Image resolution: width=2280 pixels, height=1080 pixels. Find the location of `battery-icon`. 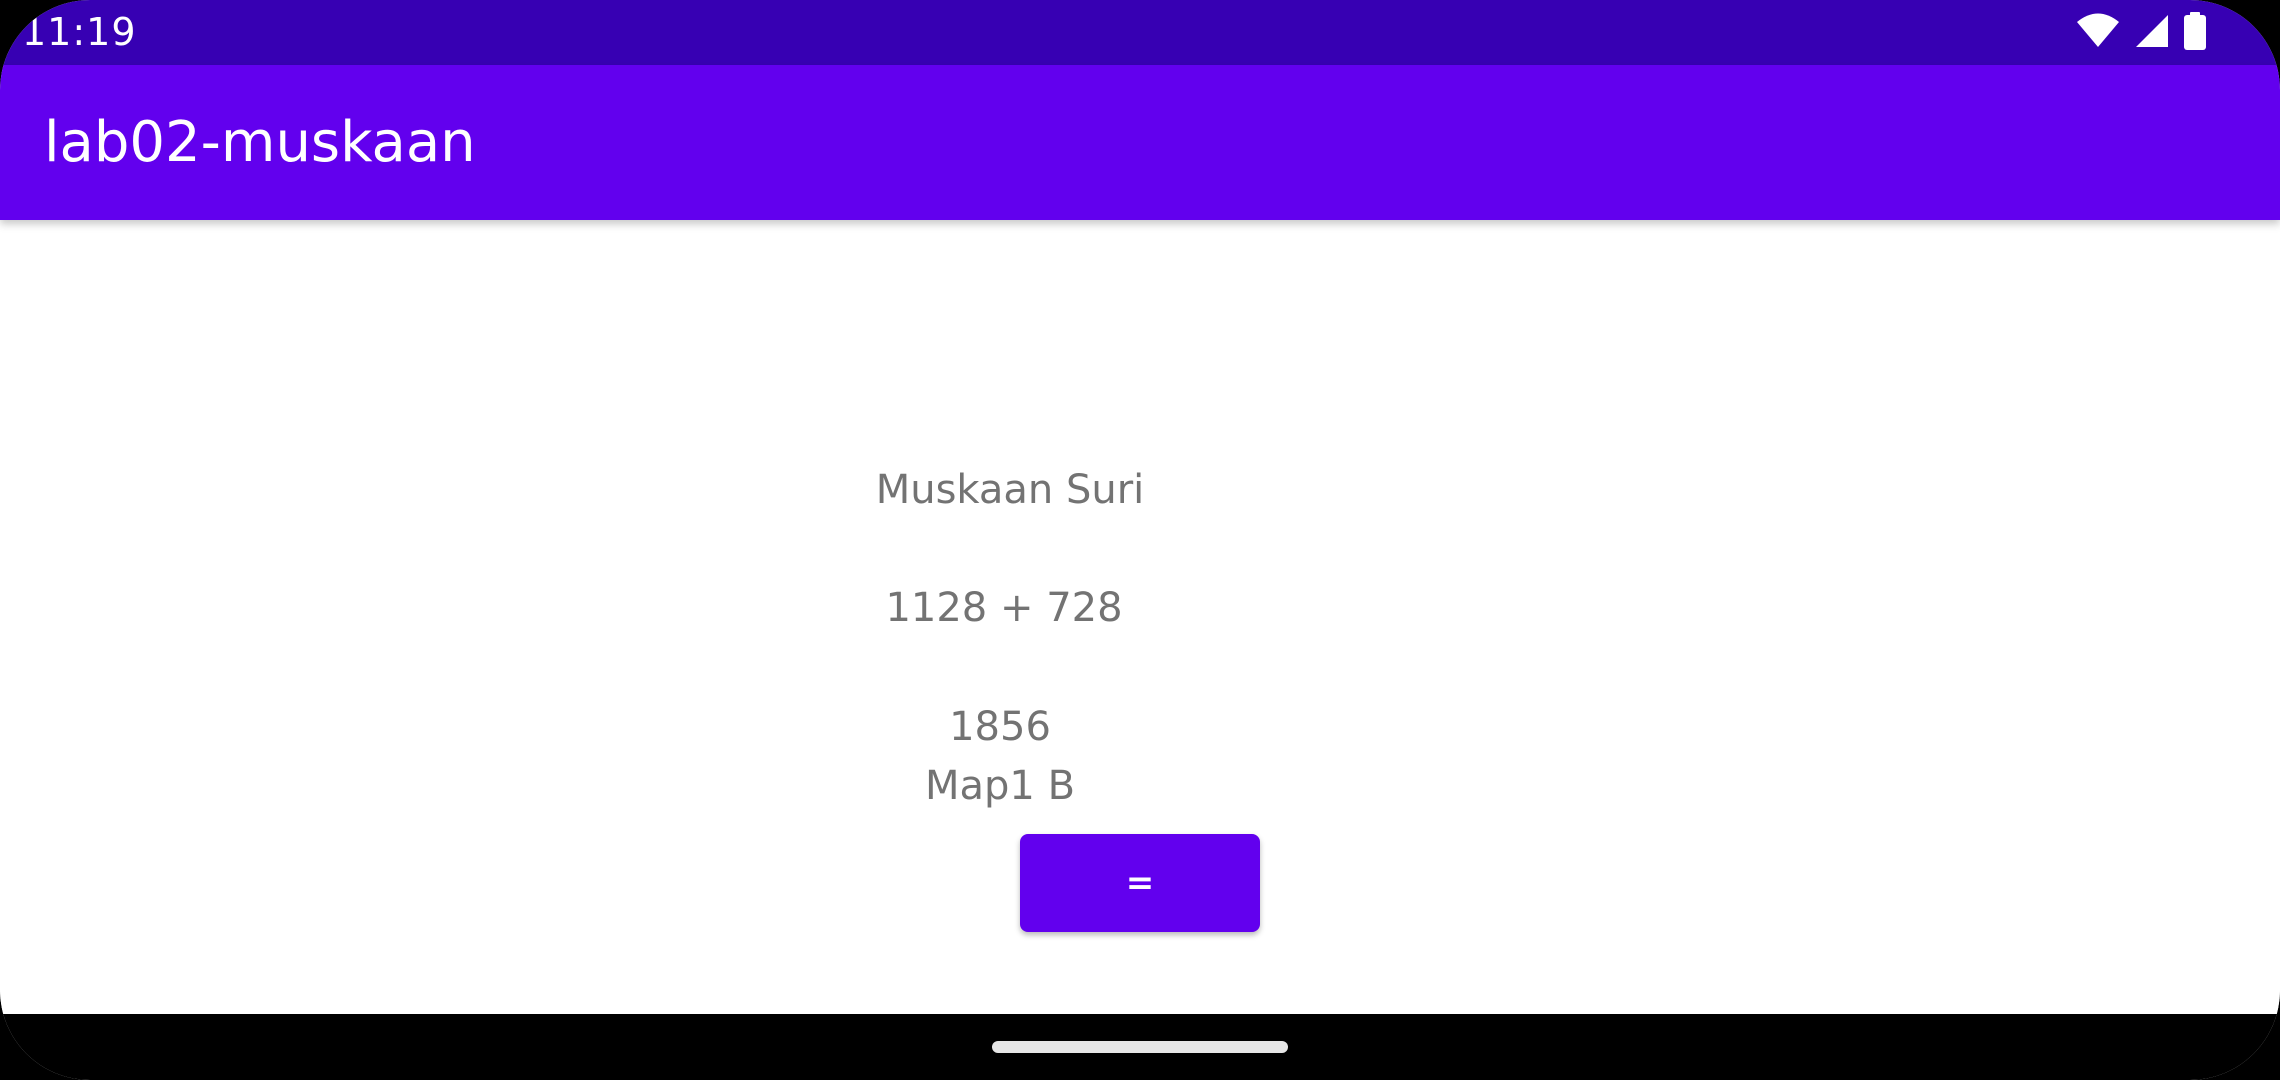

battery-icon is located at coordinates (2195, 33).